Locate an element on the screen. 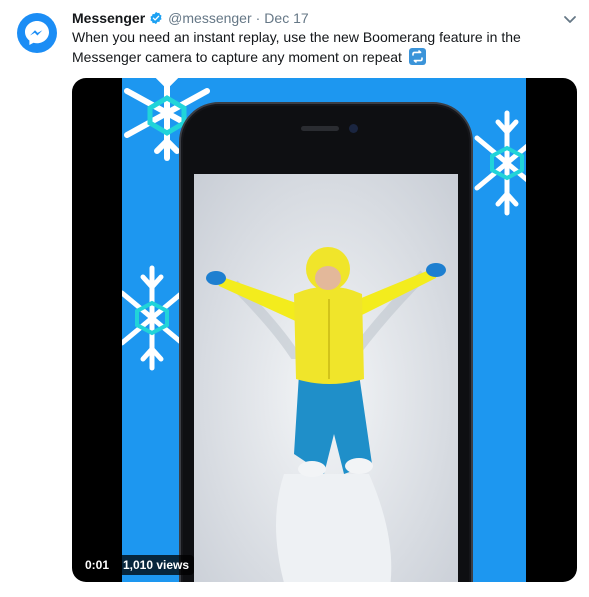  phone-speaker is located at coordinates (320, 128).